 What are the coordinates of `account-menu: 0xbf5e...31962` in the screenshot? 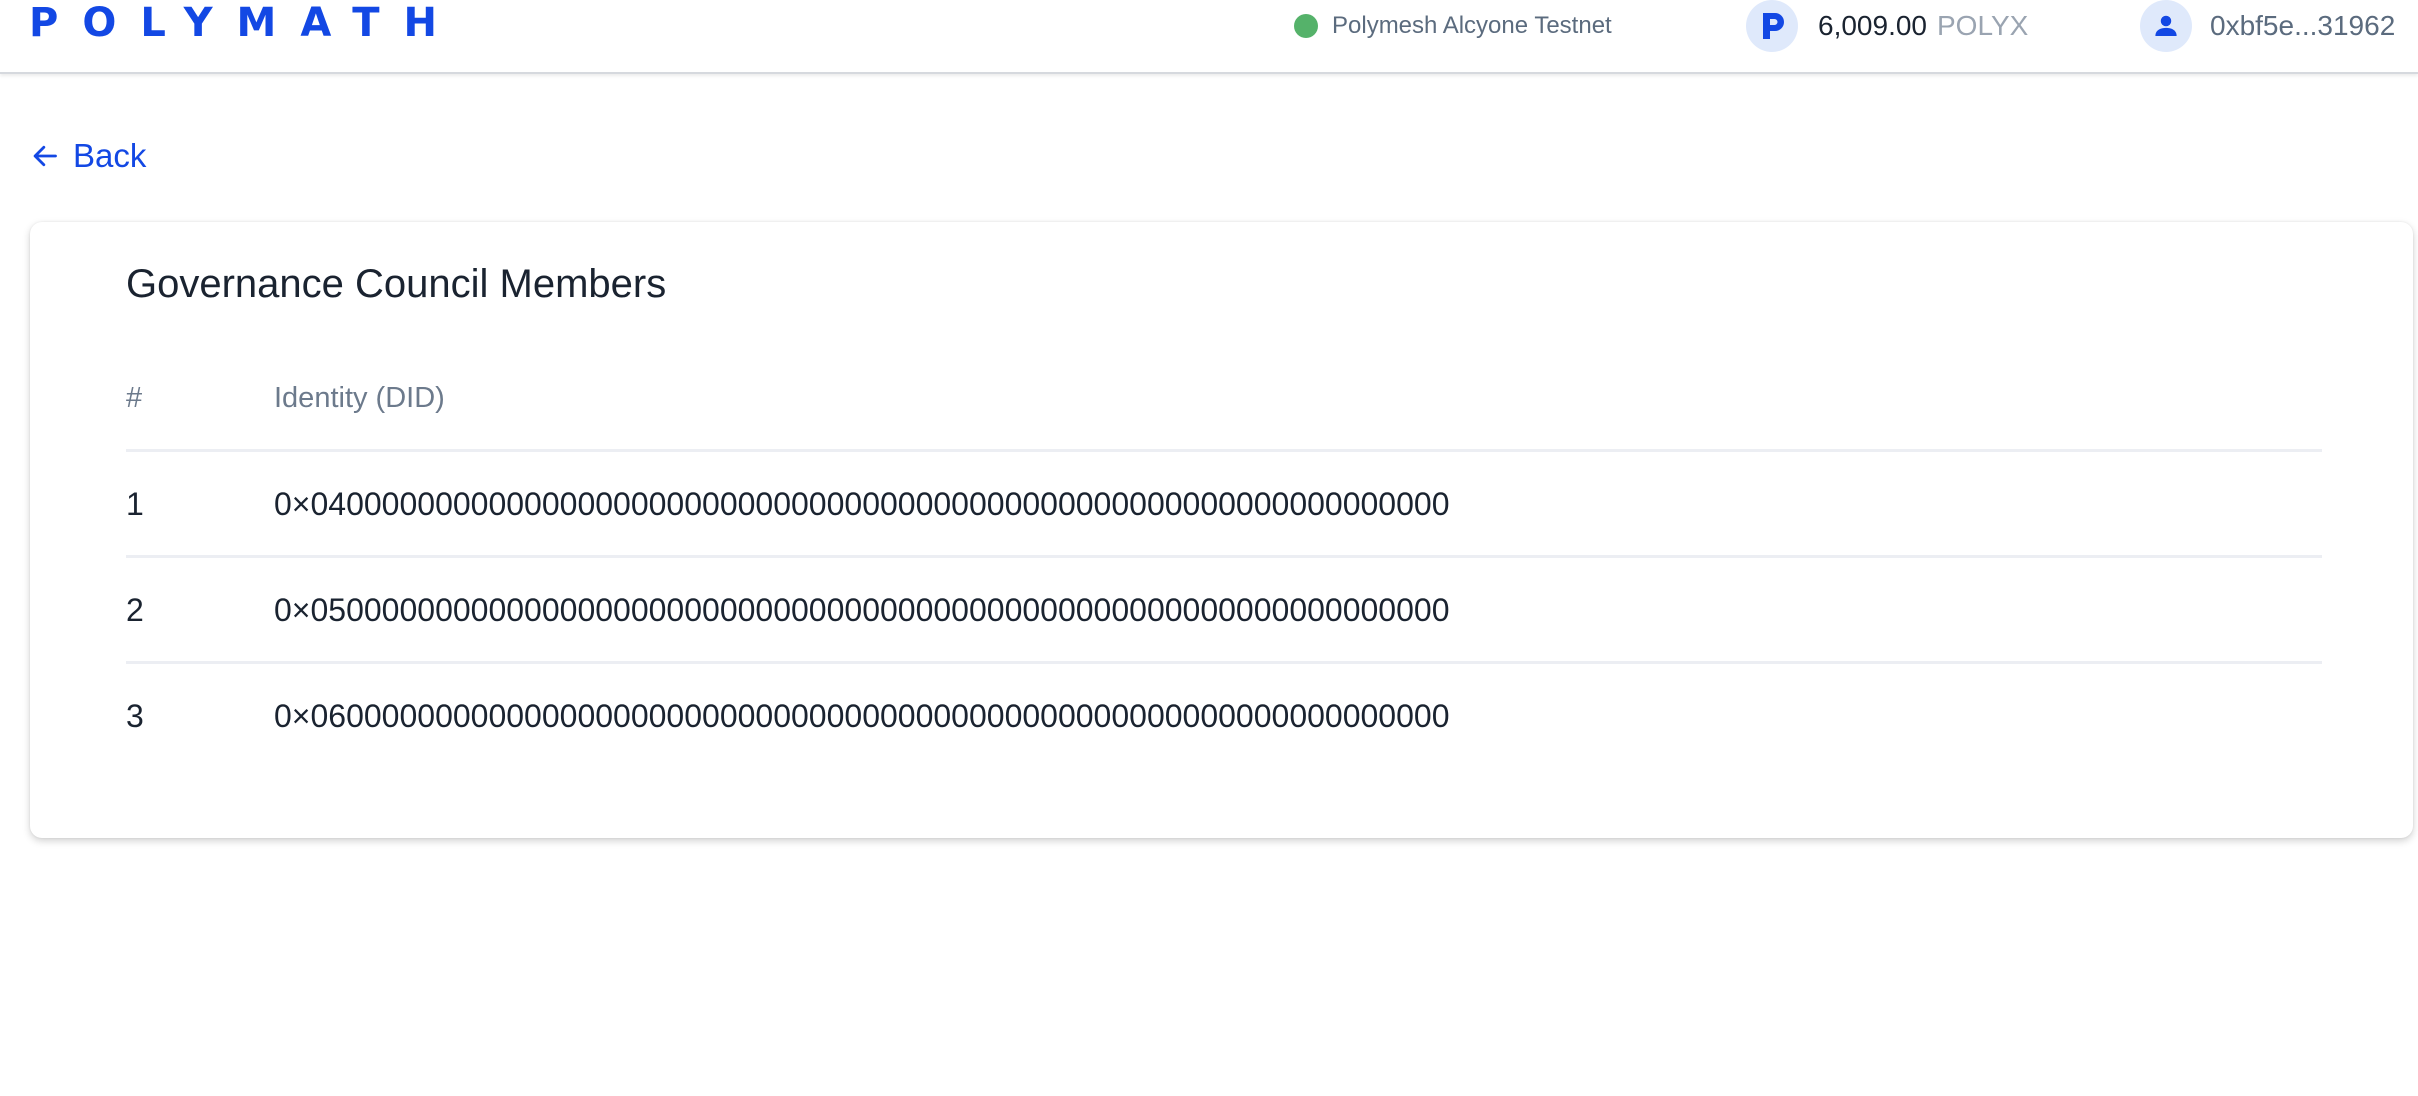 It's located at (2268, 26).